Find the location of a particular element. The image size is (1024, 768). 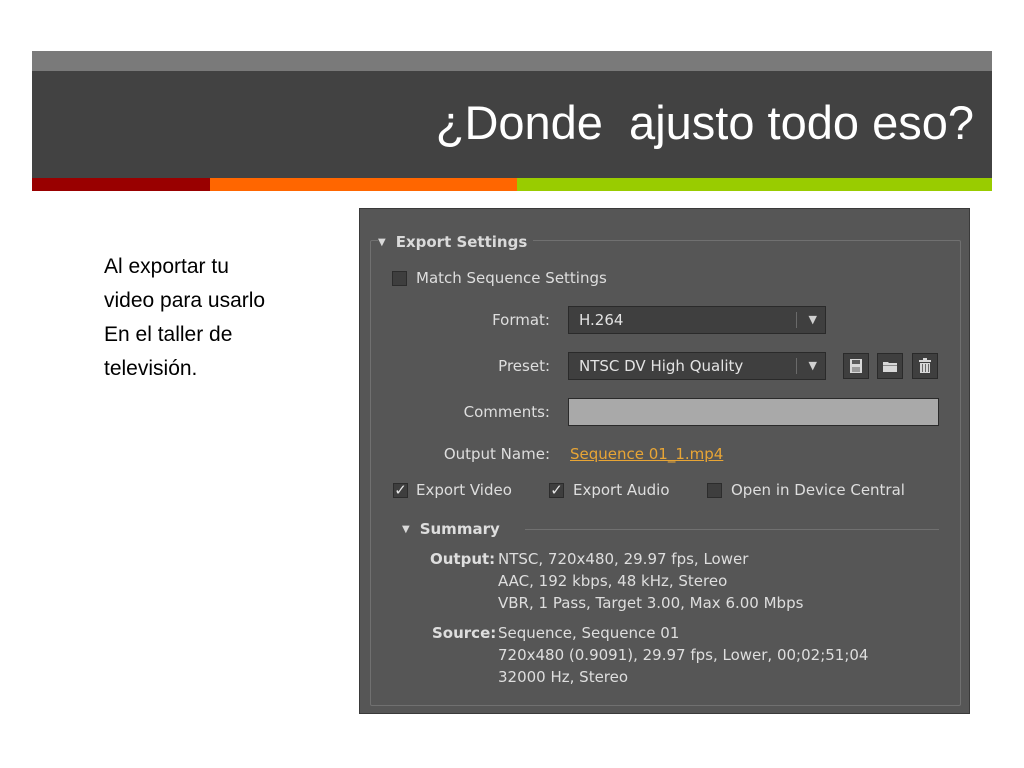

preset-dropdown: NTSC DV High Quality ▼ is located at coordinates (697, 366).